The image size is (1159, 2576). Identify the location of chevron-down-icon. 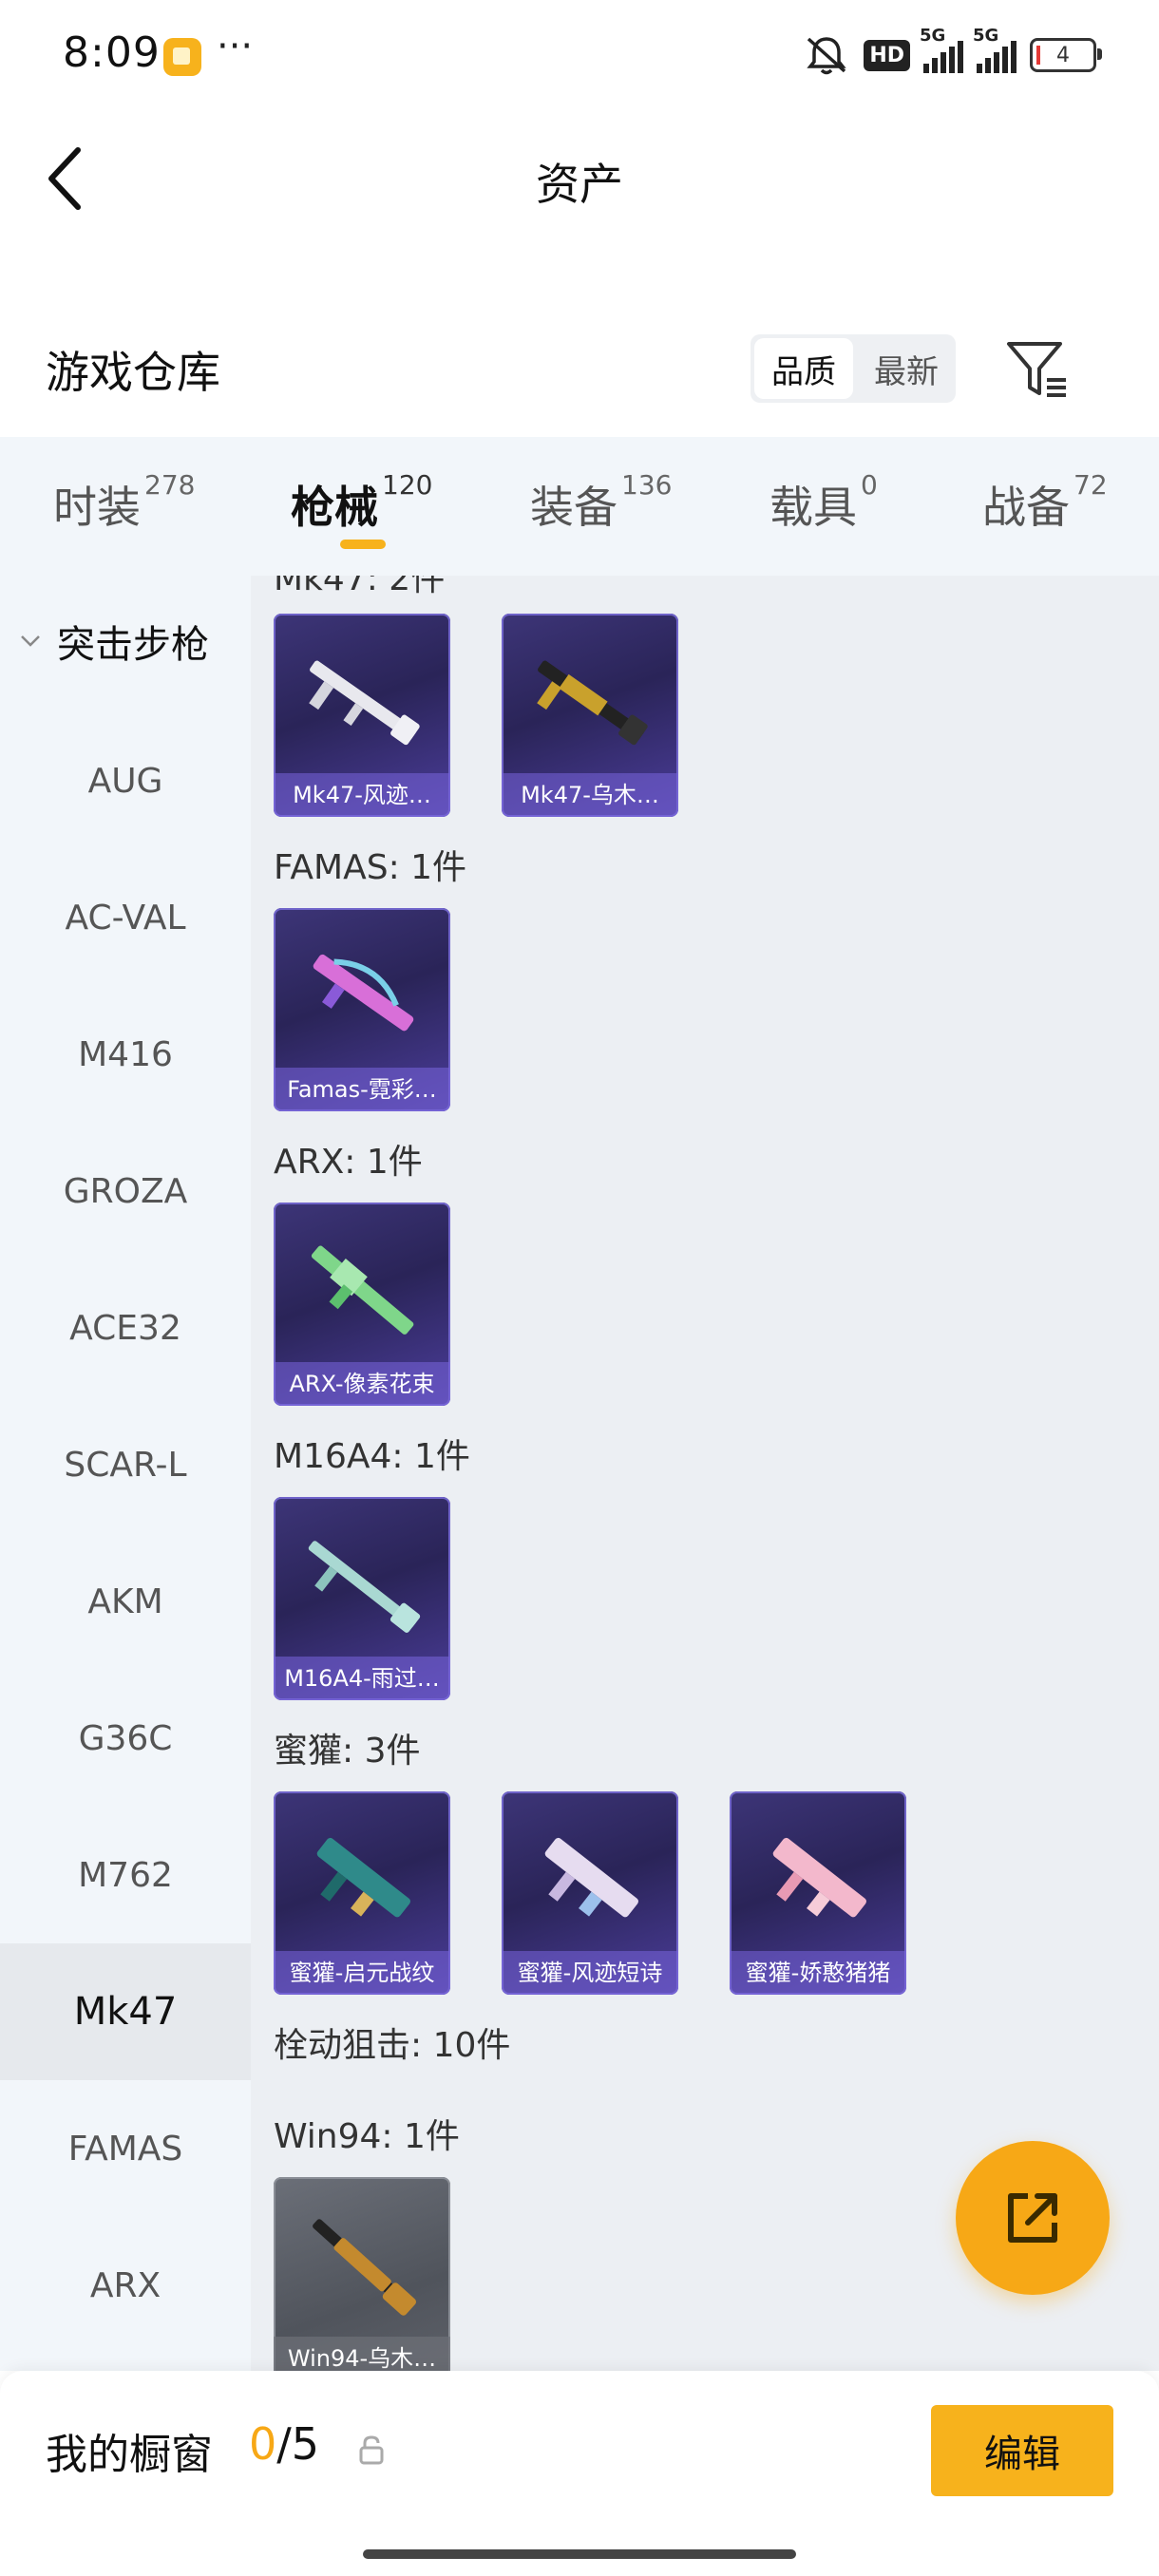
(30, 641).